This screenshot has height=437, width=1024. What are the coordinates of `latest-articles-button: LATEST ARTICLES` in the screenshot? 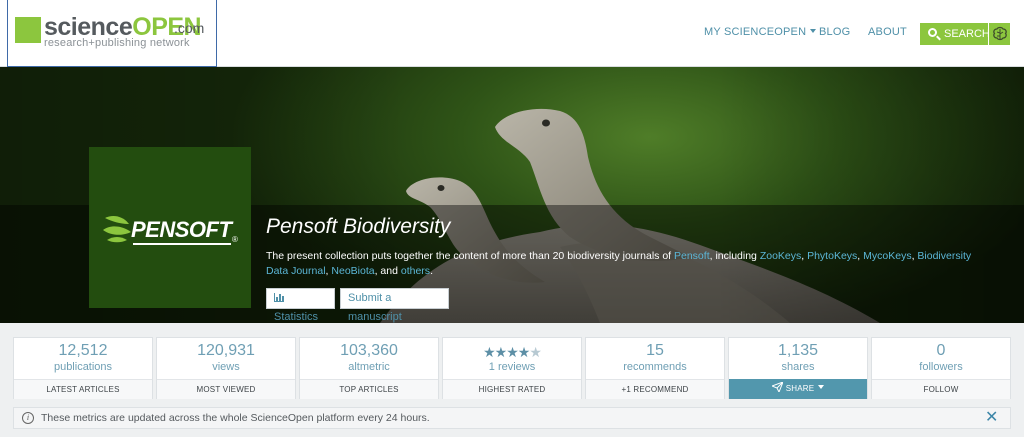 It's located at (83, 389).